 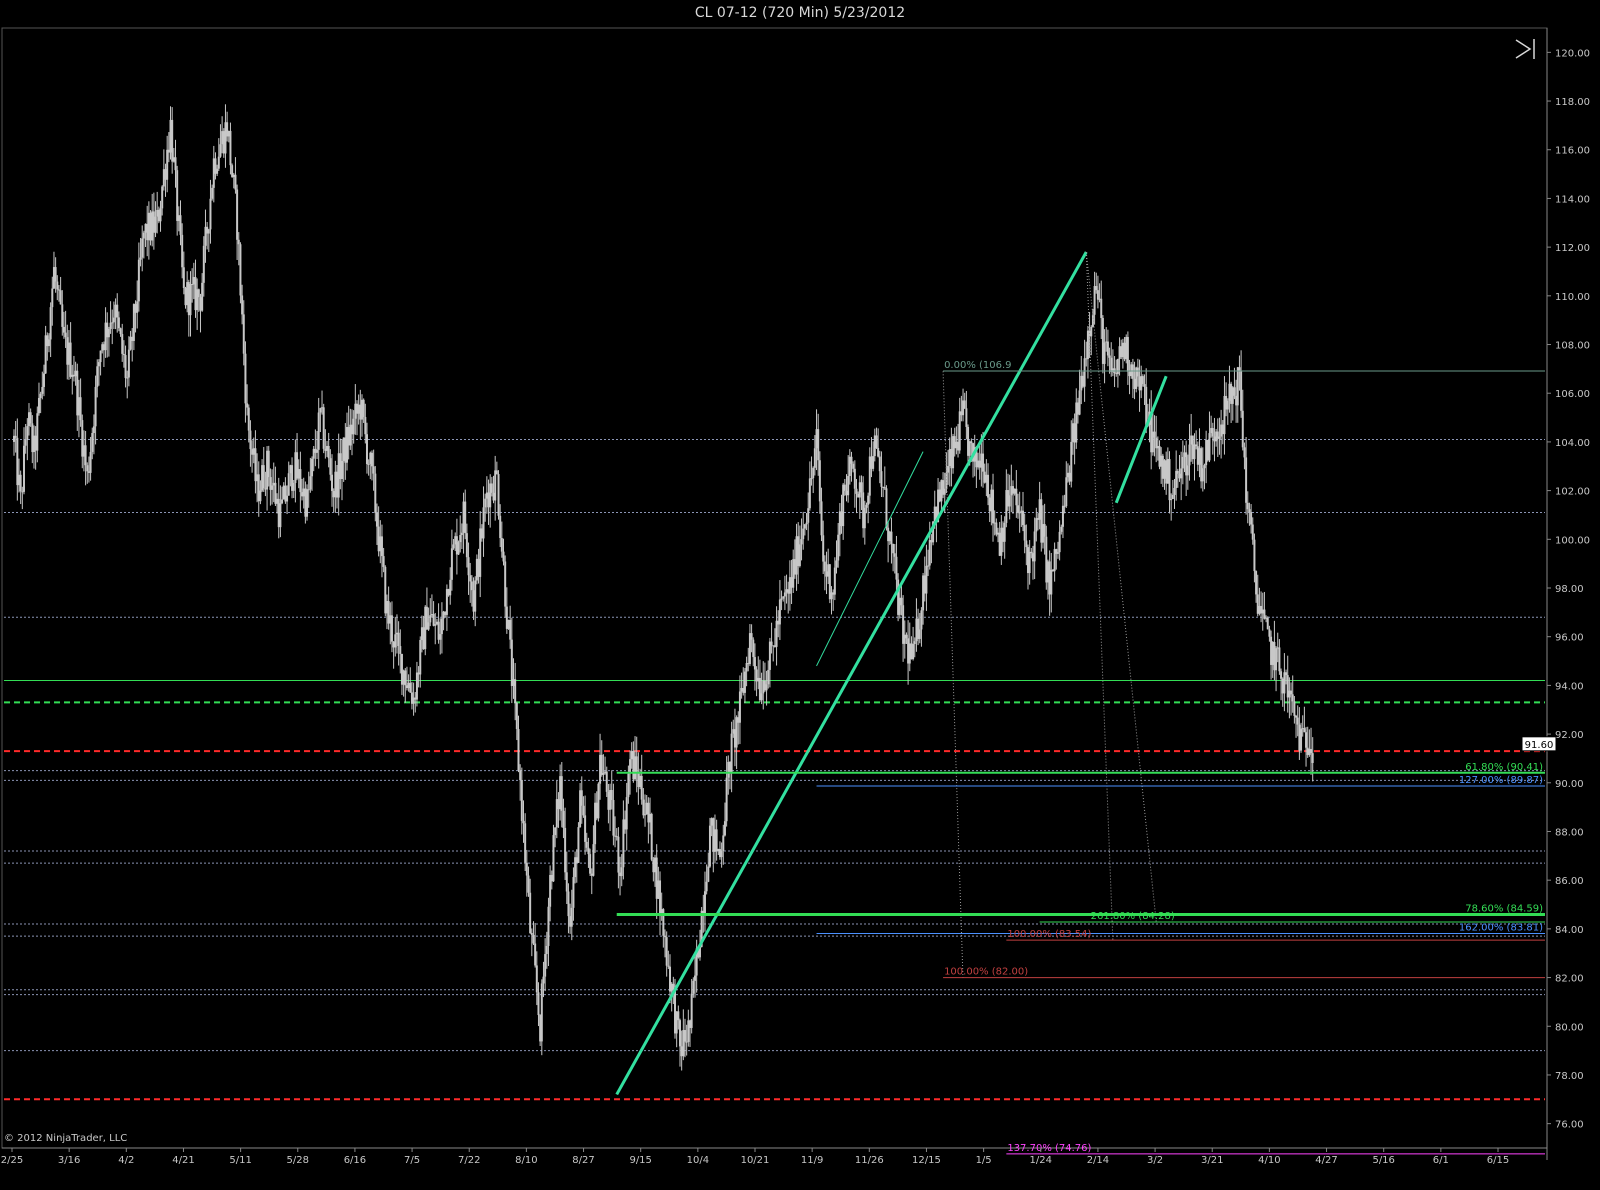 What do you see at coordinates (926, 1160) in the screenshot?
I see `x-tick-label: 12/15` at bounding box center [926, 1160].